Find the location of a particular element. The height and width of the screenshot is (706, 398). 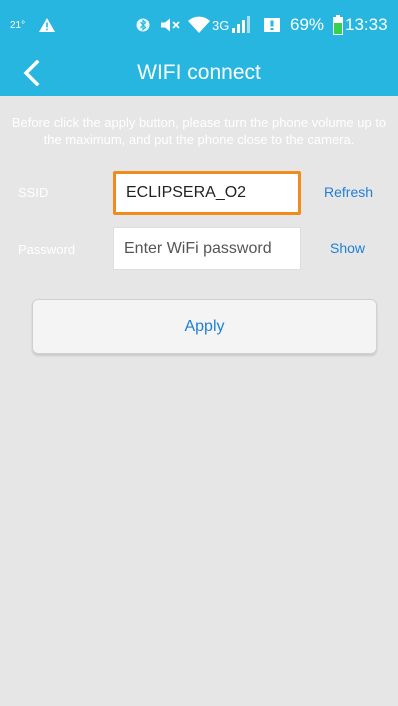

mute-icon is located at coordinates (171, 25).